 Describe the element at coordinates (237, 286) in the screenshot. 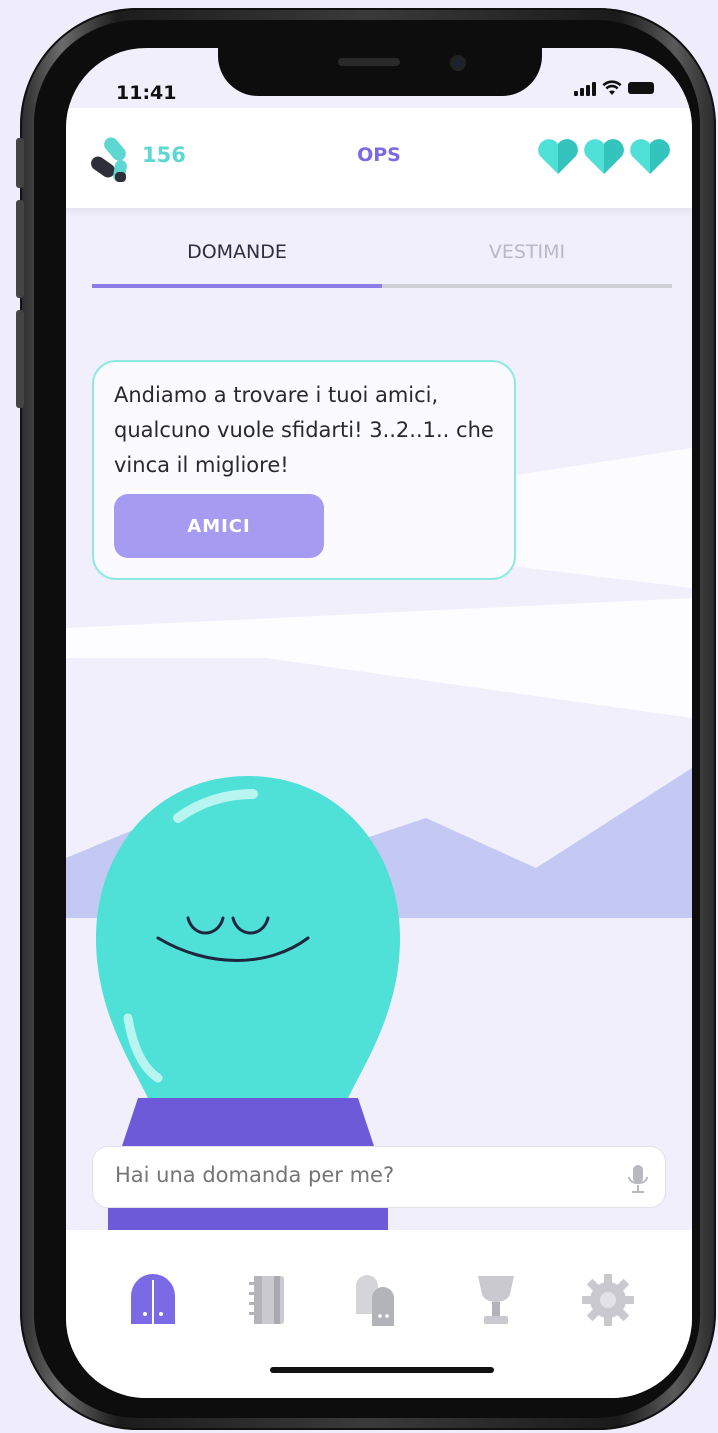

I see `tab-active-indicator` at that location.